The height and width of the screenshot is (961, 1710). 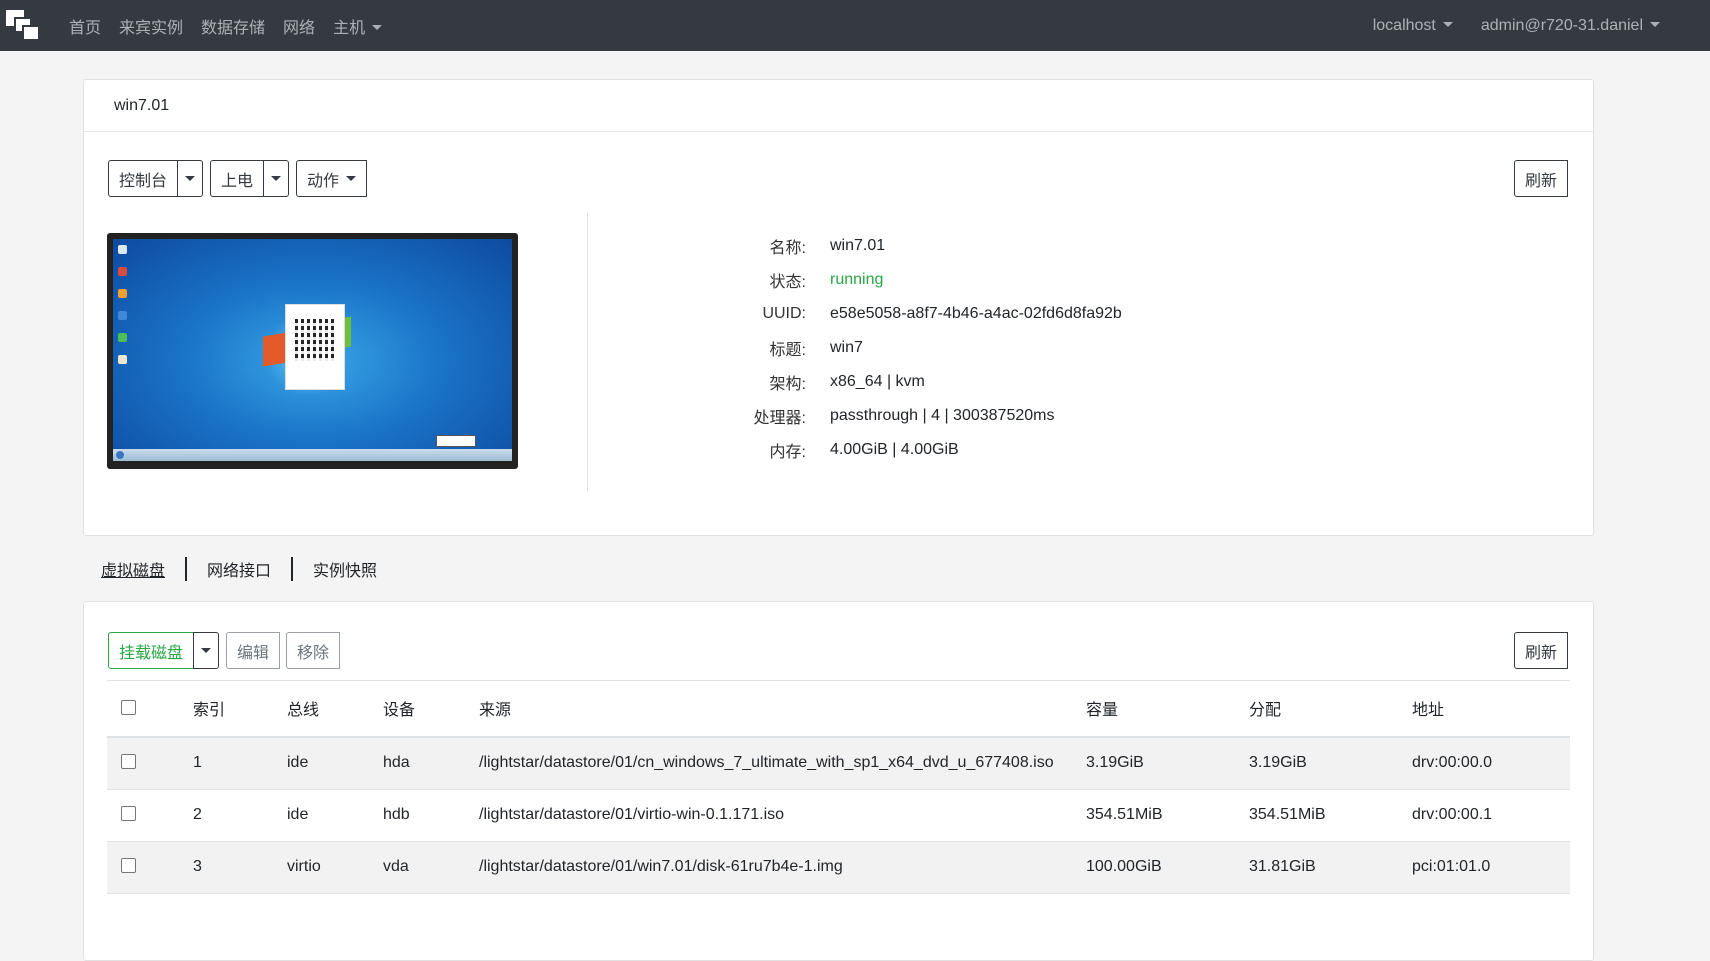 I want to click on detail-row-title: 标题: win7, so click(x=781, y=348).